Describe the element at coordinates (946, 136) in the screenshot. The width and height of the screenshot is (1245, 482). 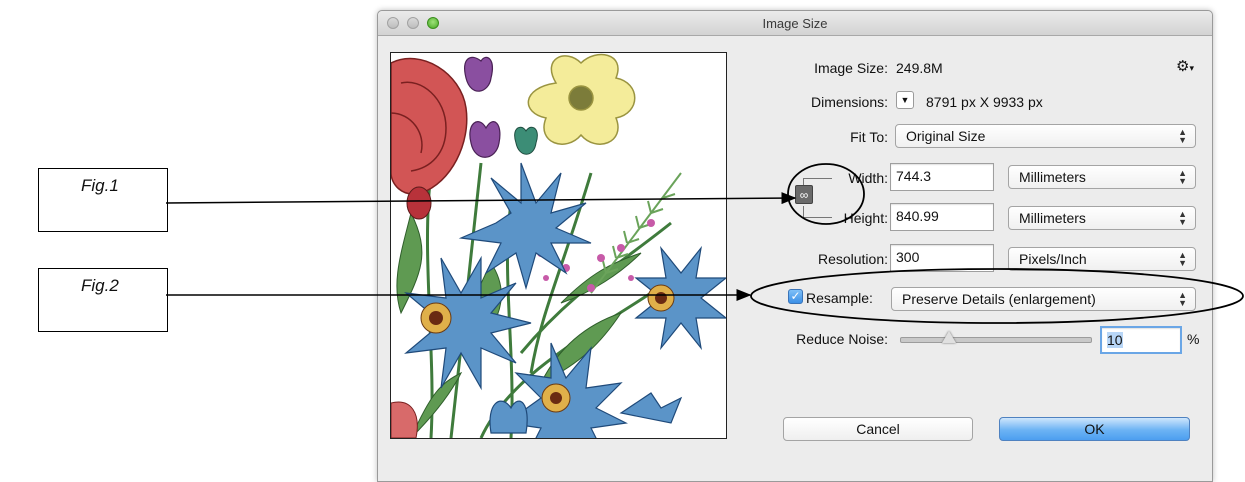
I see `fit-to-selected: Original Size` at that location.